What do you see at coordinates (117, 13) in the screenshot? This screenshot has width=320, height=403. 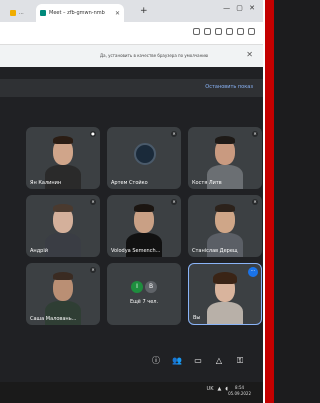 I see `close-tab-icon: ✕` at bounding box center [117, 13].